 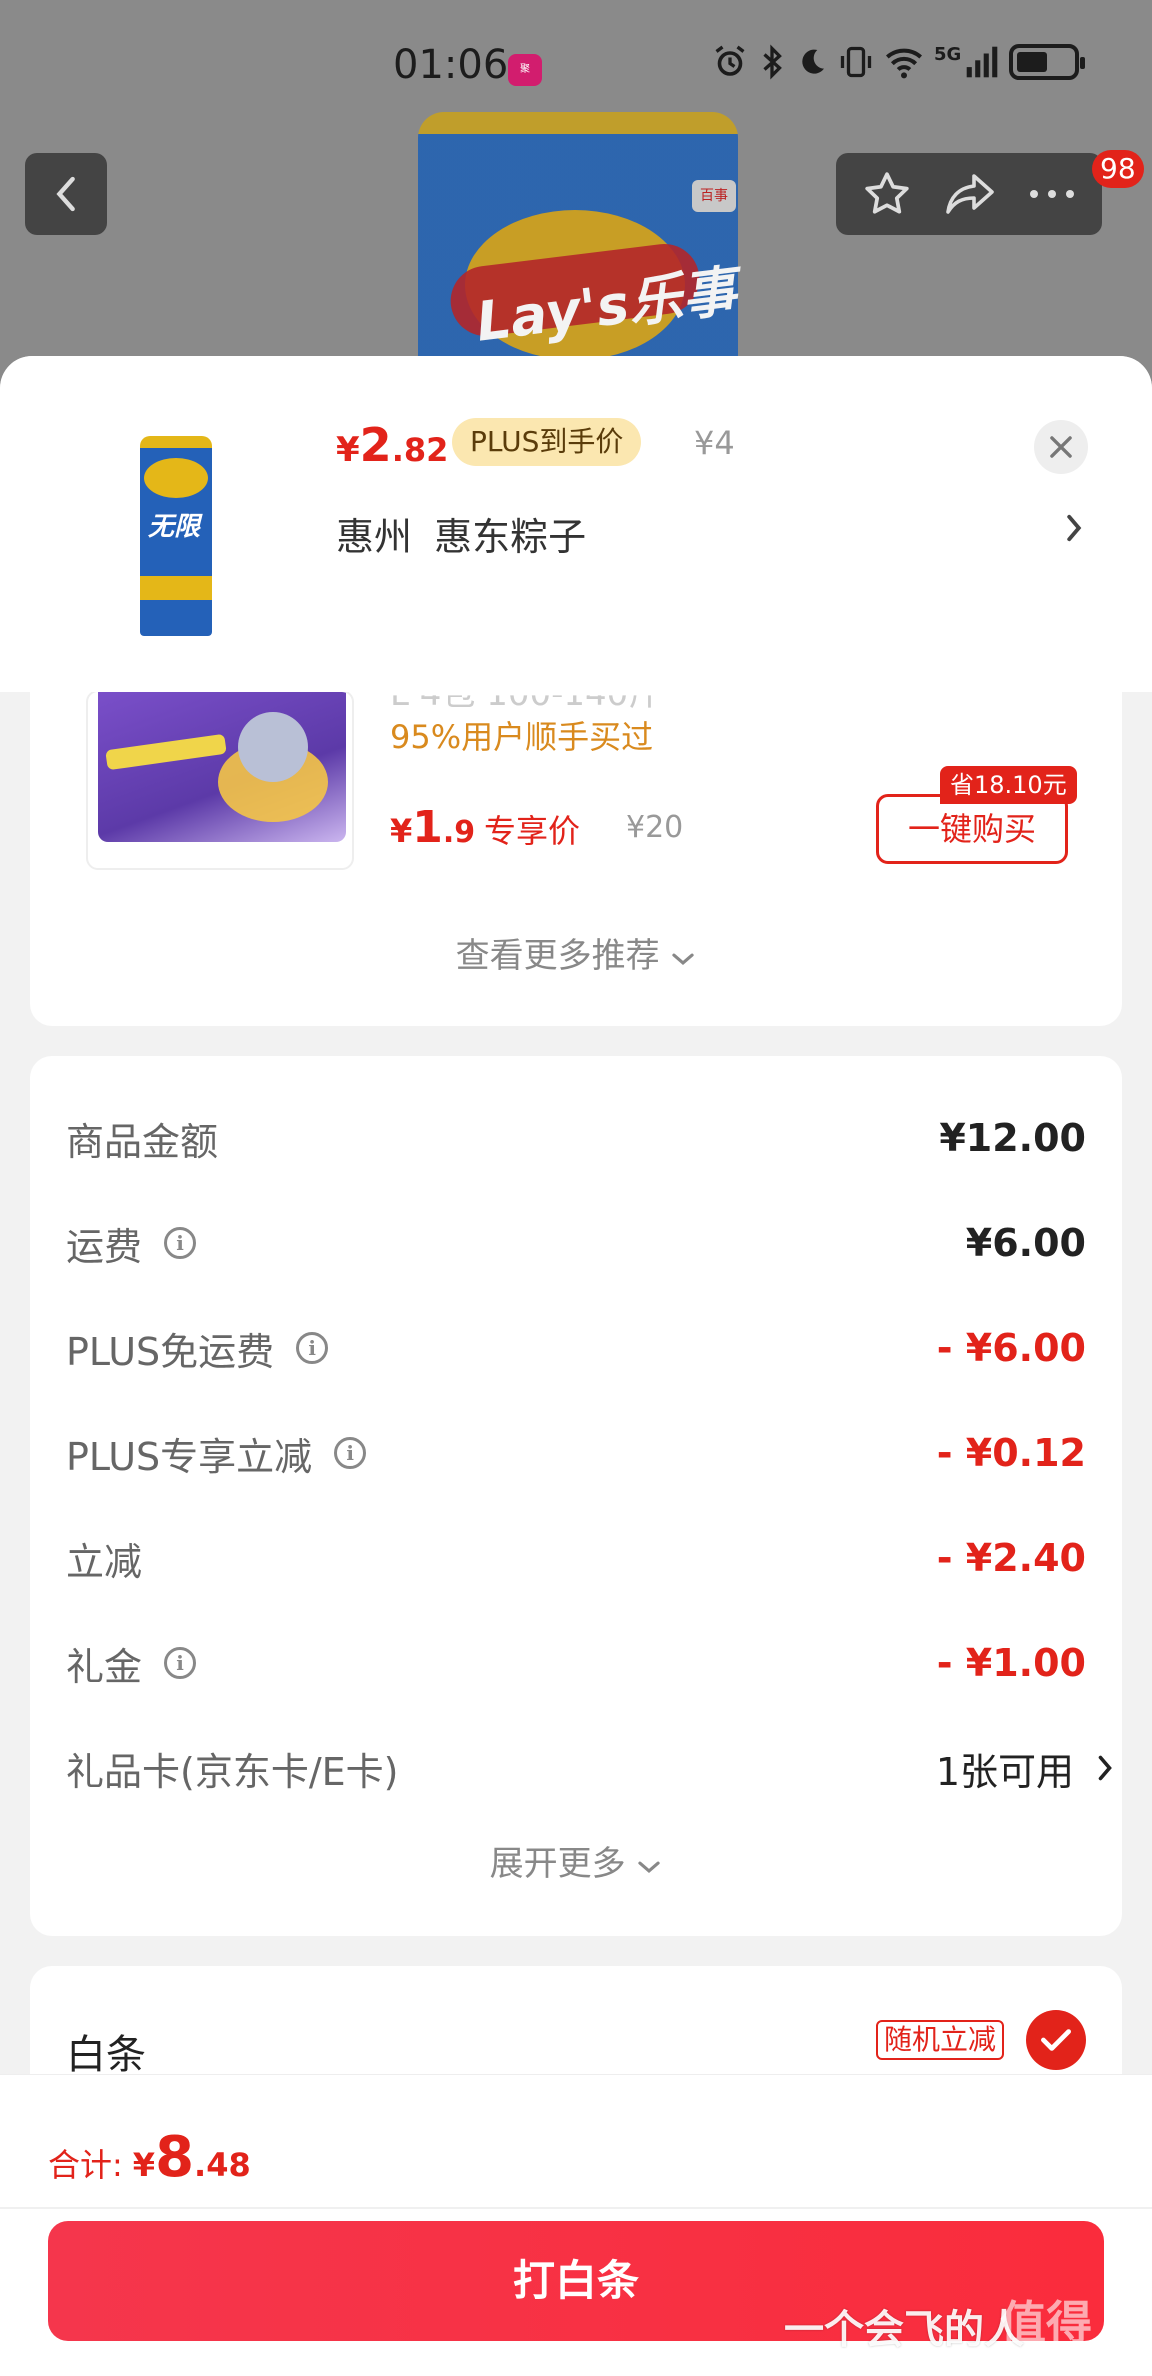 I want to click on sheet-header: 无限 ¥ 2 .82 PLUS到手价 ¥4 惠州 惠东粽子, so click(x=576, y=524).